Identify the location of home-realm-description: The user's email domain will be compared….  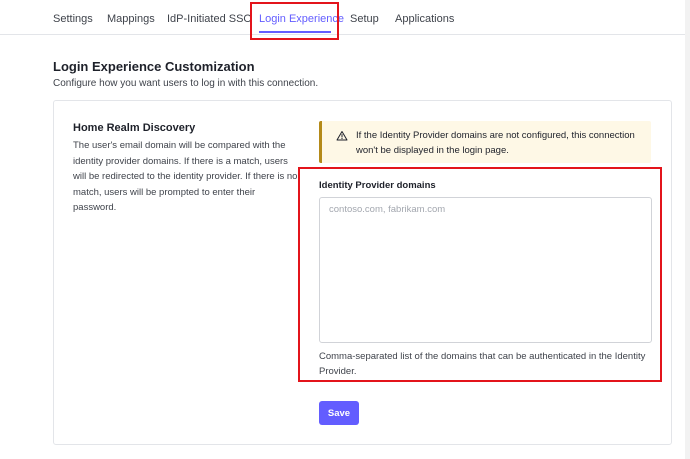
(185, 176).